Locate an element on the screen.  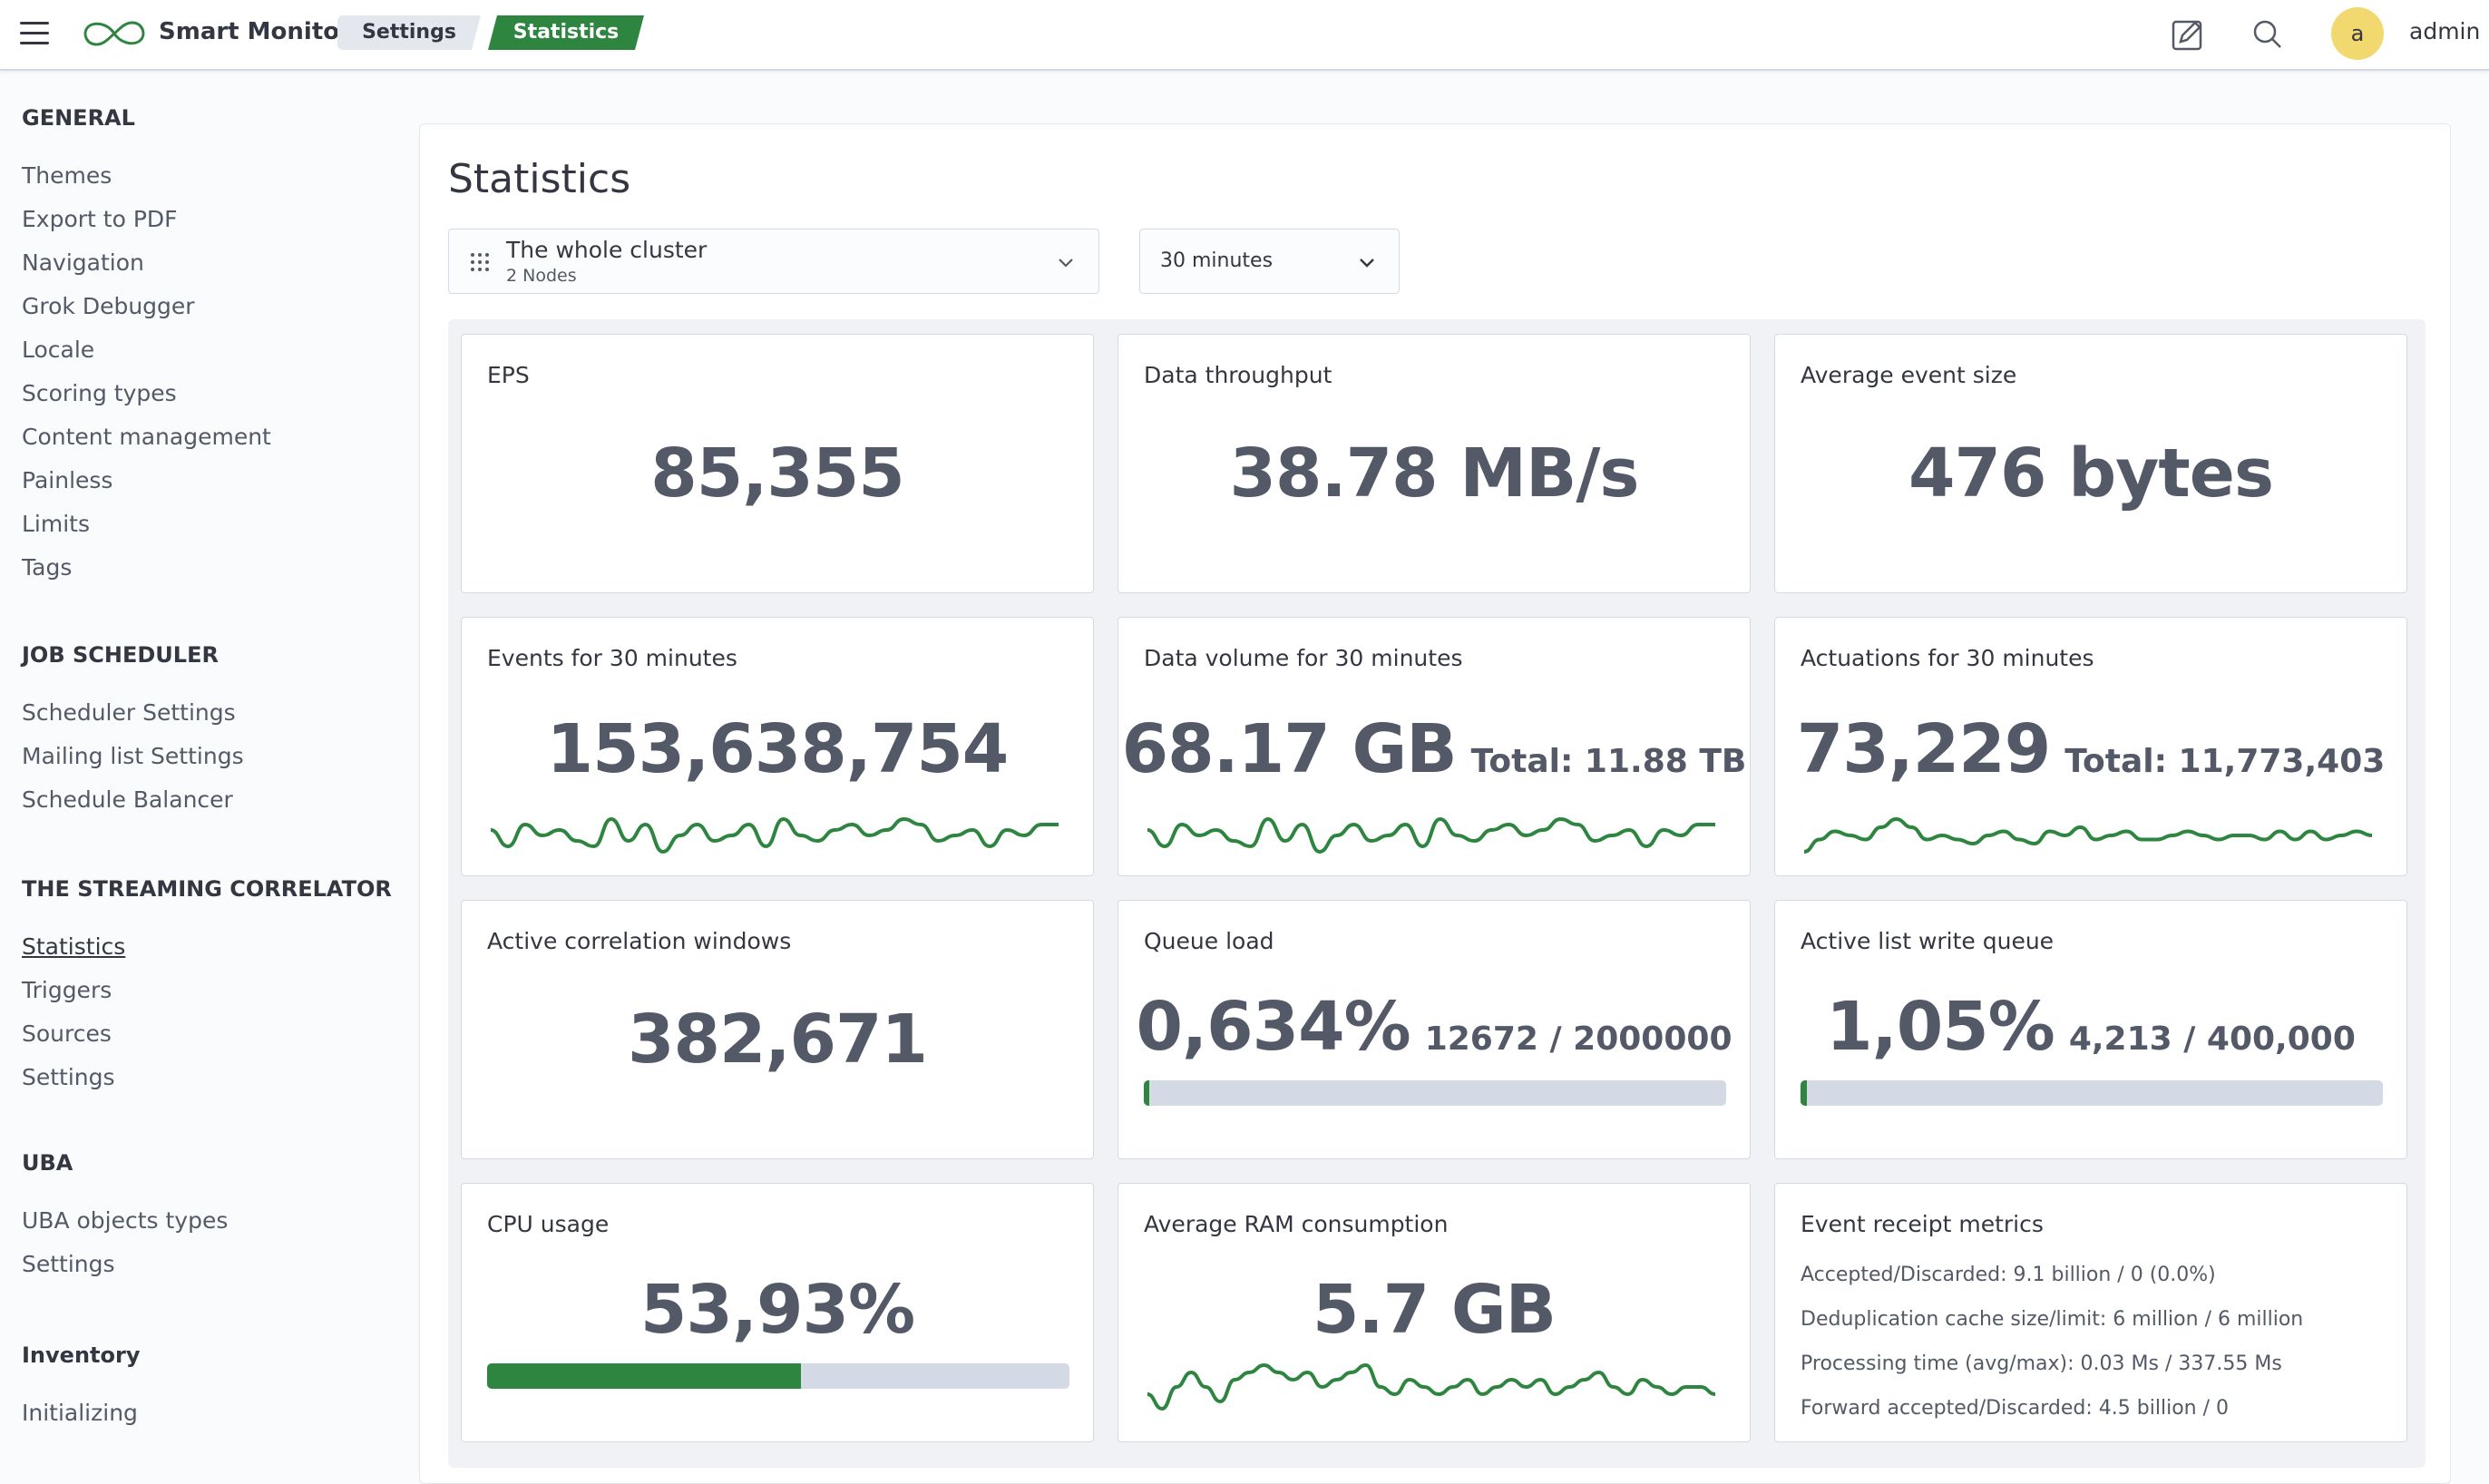
nav-group-inventory: Inventory Initializing is located at coordinates (81, 1388).